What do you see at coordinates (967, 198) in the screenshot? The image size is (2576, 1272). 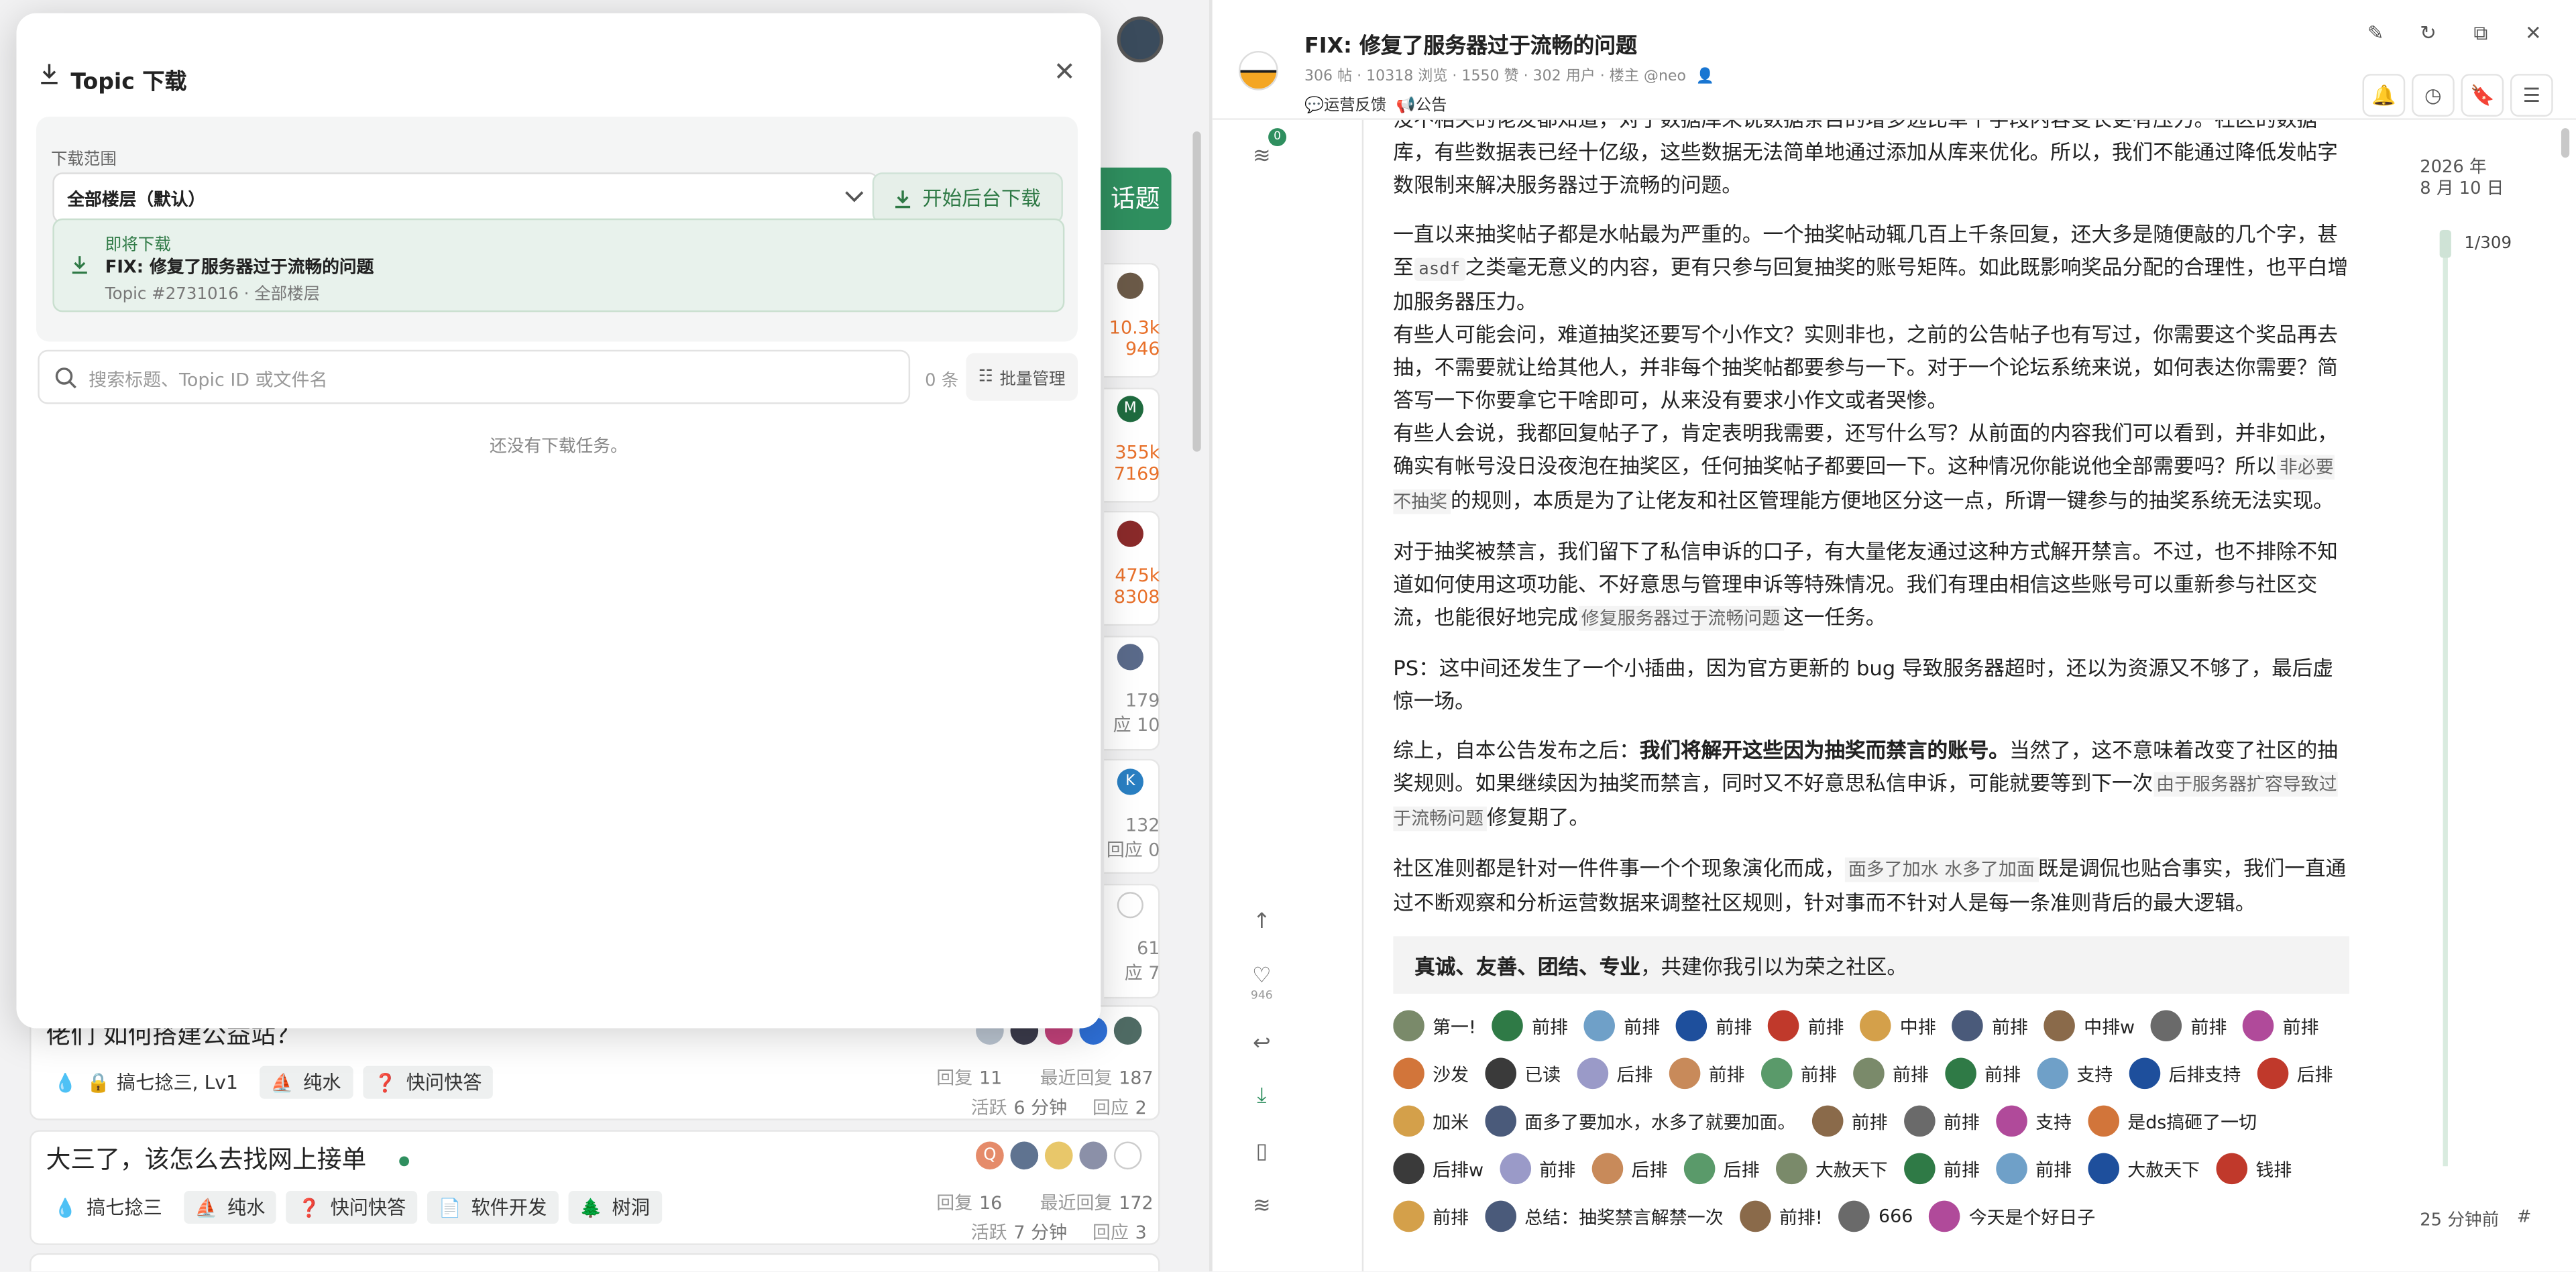 I see `start-download-button: 开始后台下载` at bounding box center [967, 198].